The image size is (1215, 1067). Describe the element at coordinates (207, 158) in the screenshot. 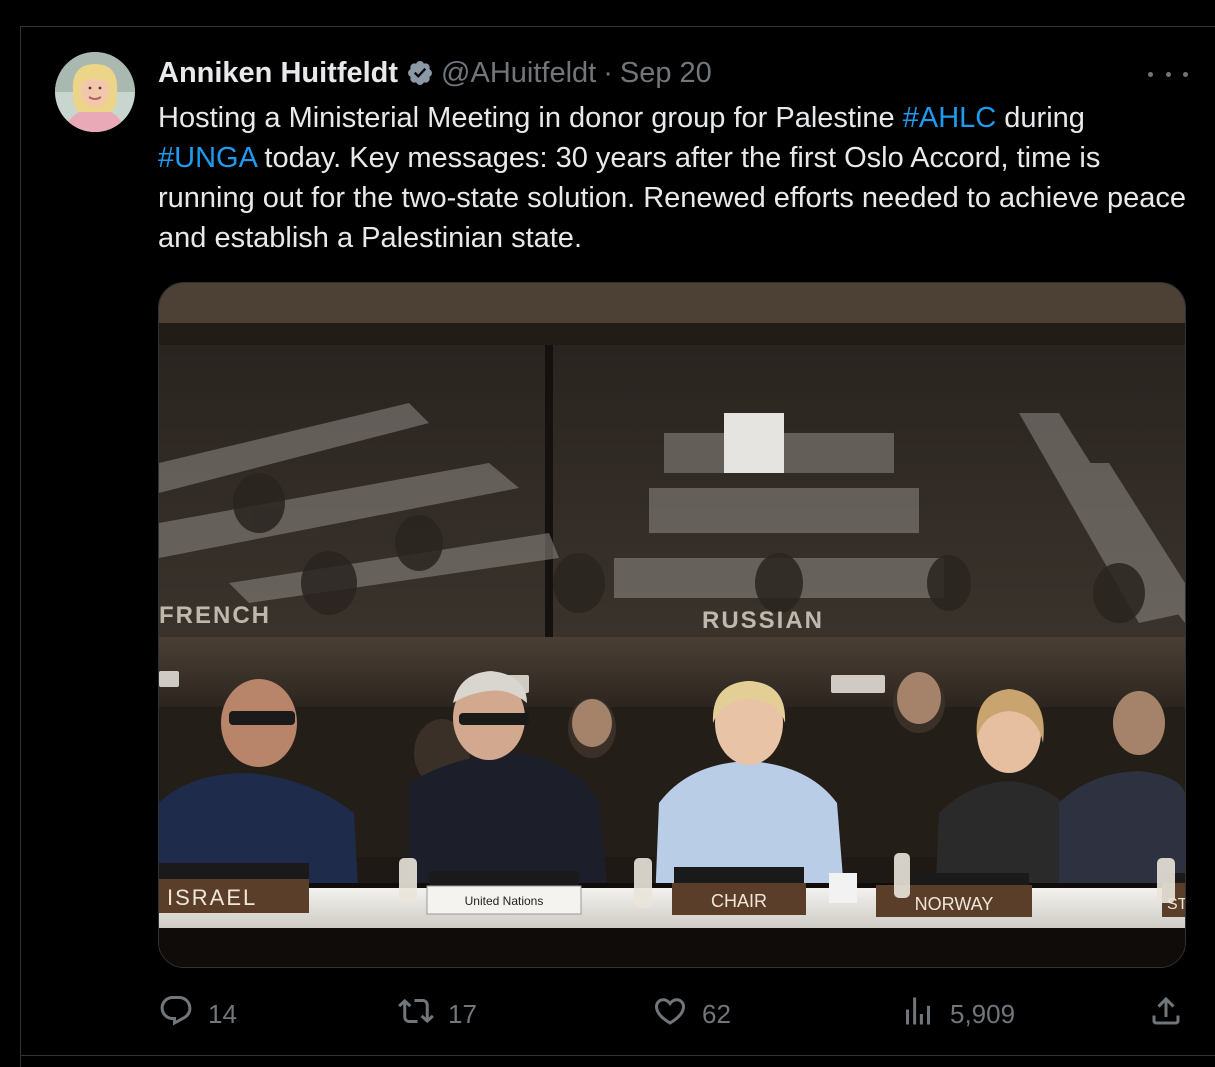

I see `hashtag-link: #UNGA` at that location.